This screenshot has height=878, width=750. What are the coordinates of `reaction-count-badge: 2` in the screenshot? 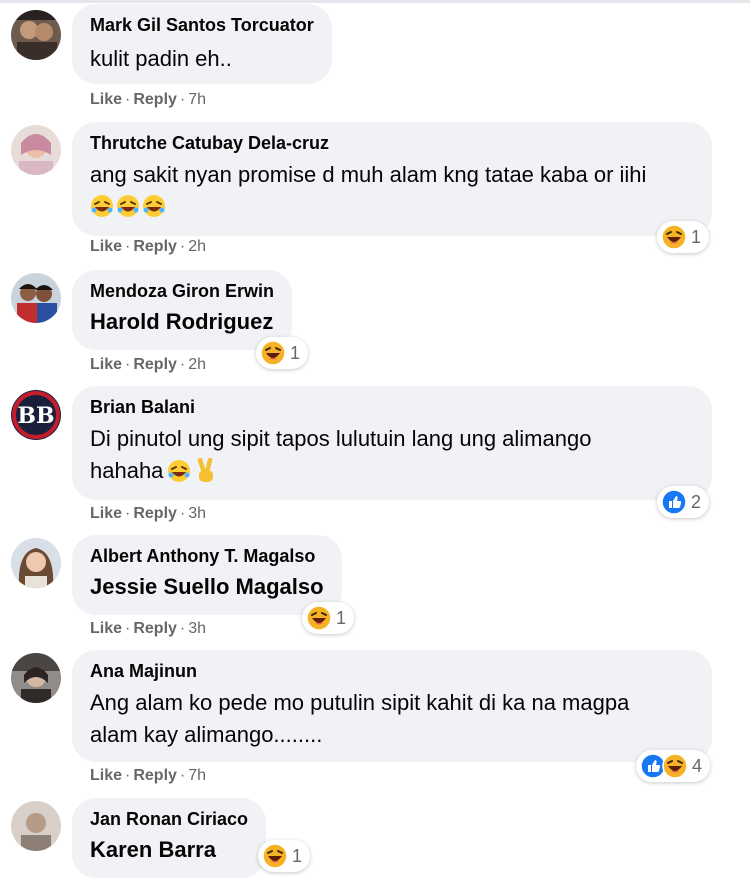 It's located at (683, 502).